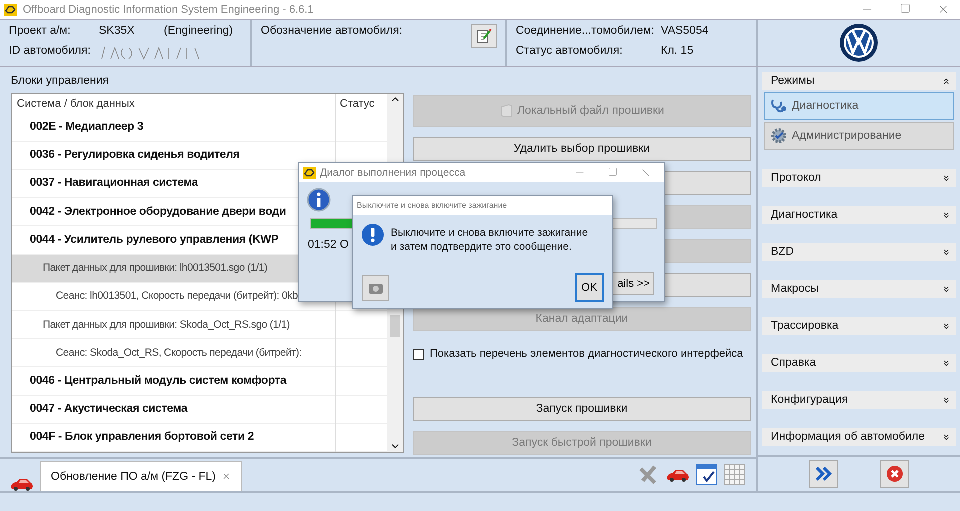 The image size is (960, 511). What do you see at coordinates (707, 475) in the screenshot?
I see `checked-calendar-icon` at bounding box center [707, 475].